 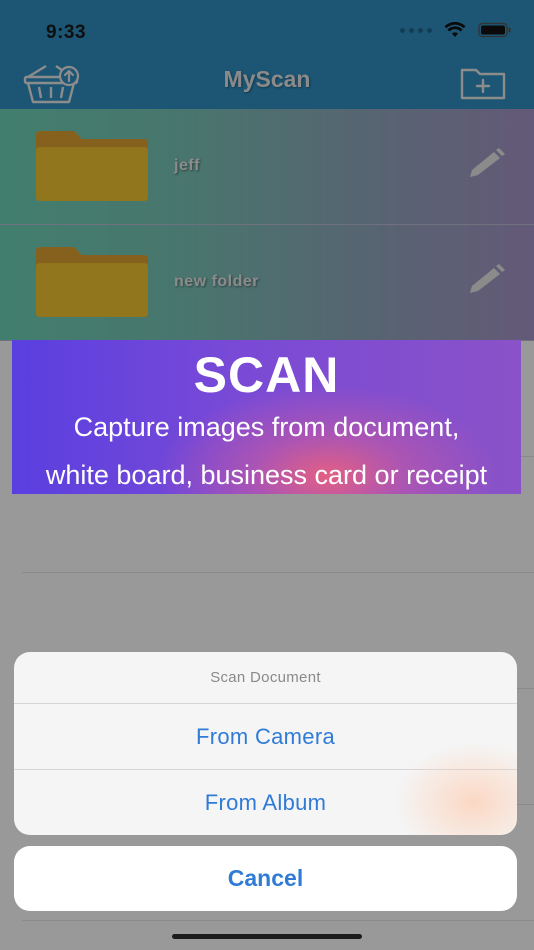 What do you see at coordinates (266, 375) in the screenshot?
I see `banner-title: SCAN` at bounding box center [266, 375].